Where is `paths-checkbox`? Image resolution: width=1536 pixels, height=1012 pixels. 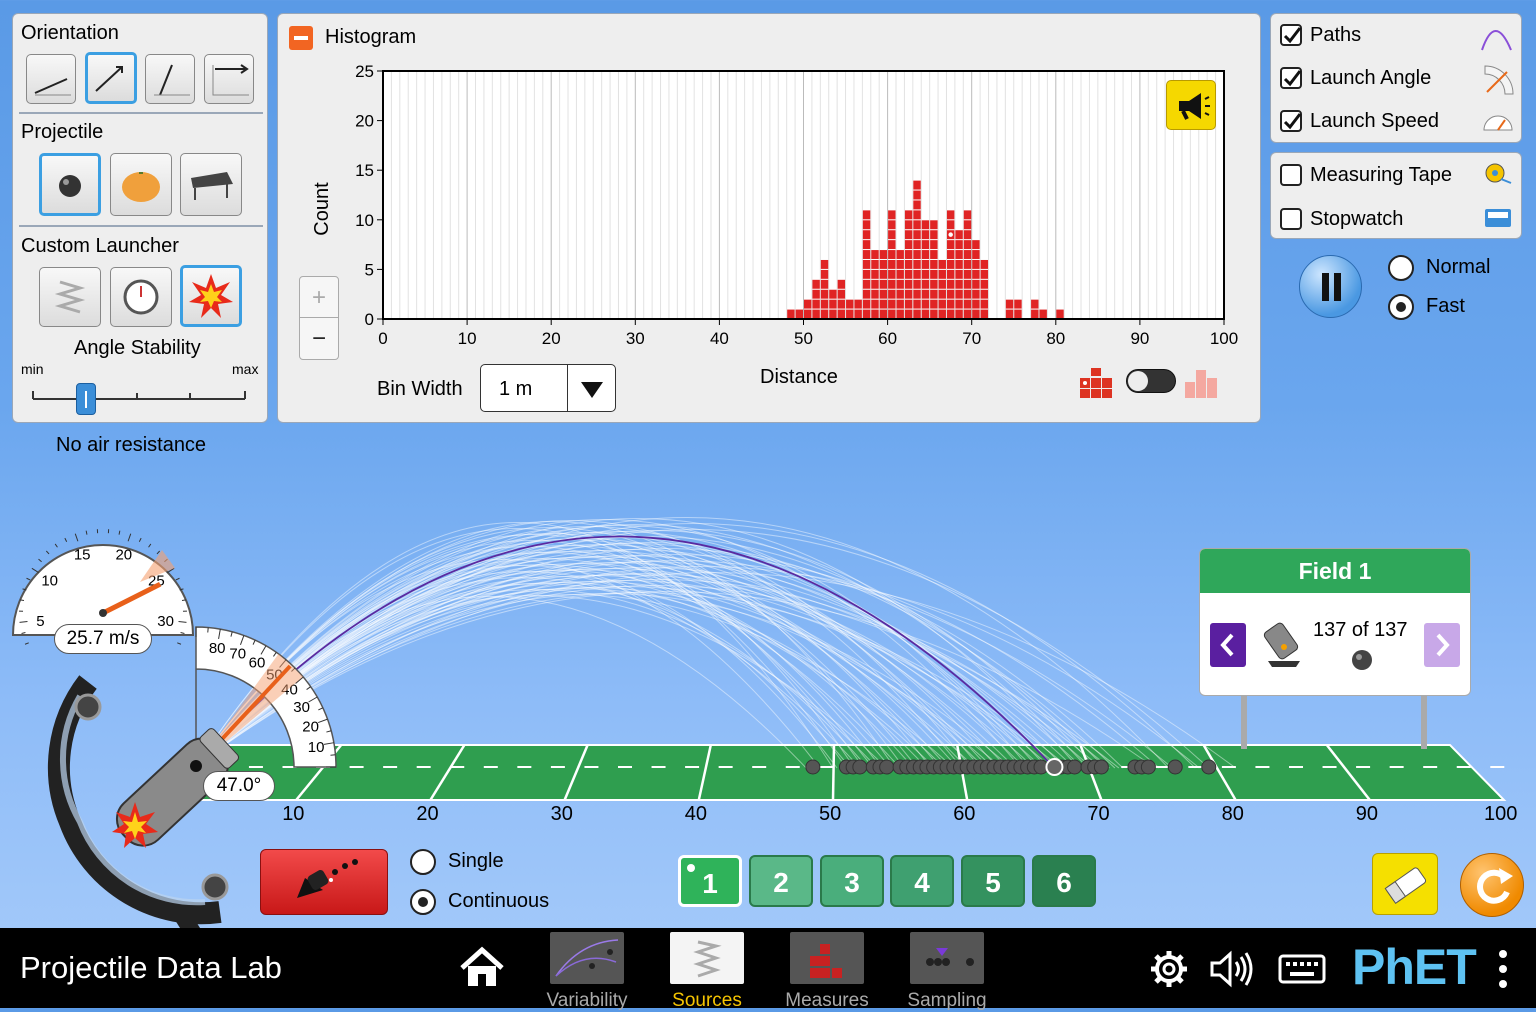
paths-checkbox is located at coordinates (1291, 35).